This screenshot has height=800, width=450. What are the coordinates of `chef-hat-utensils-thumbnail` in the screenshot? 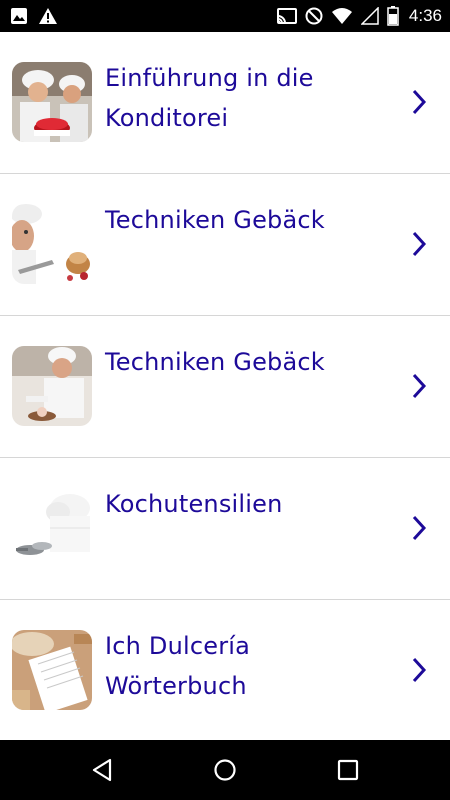 It's located at (52, 528).